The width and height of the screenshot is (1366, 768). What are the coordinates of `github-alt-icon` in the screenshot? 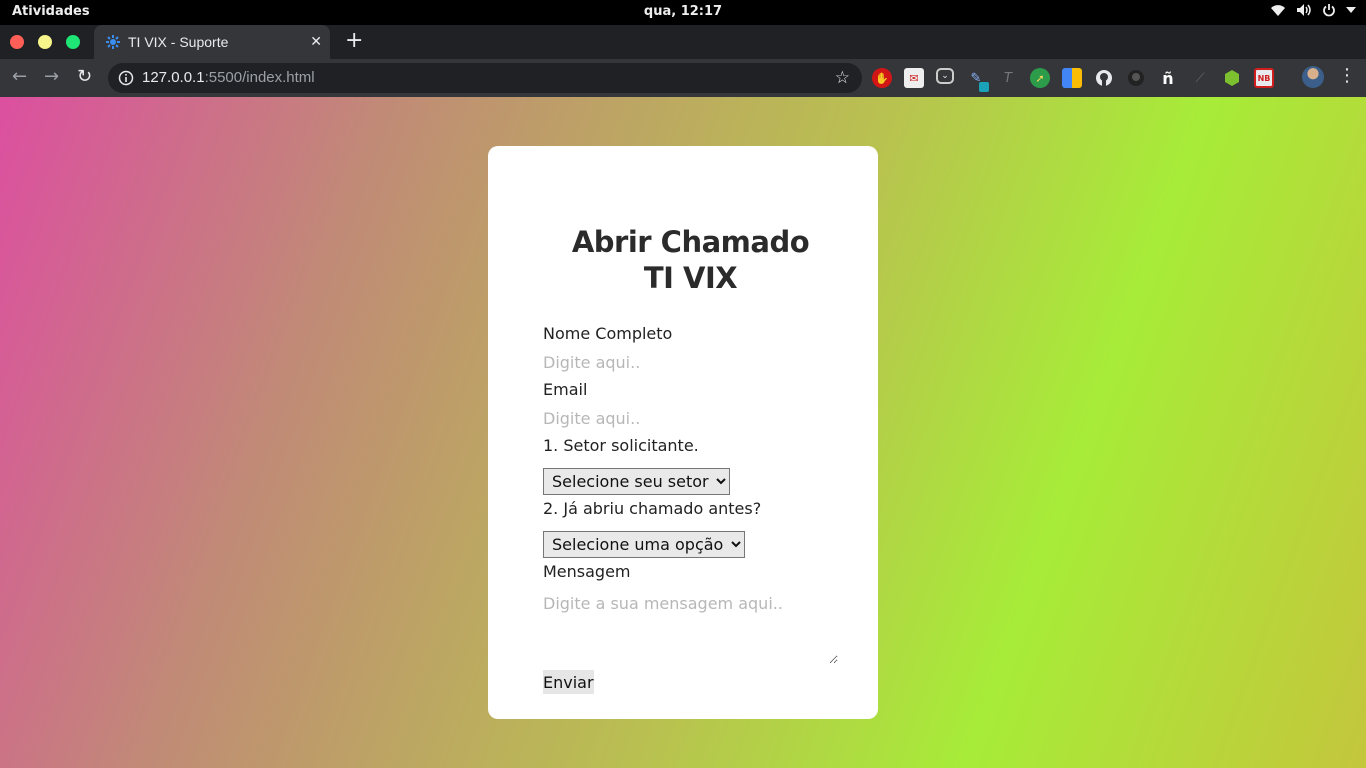 It's located at (1136, 78).